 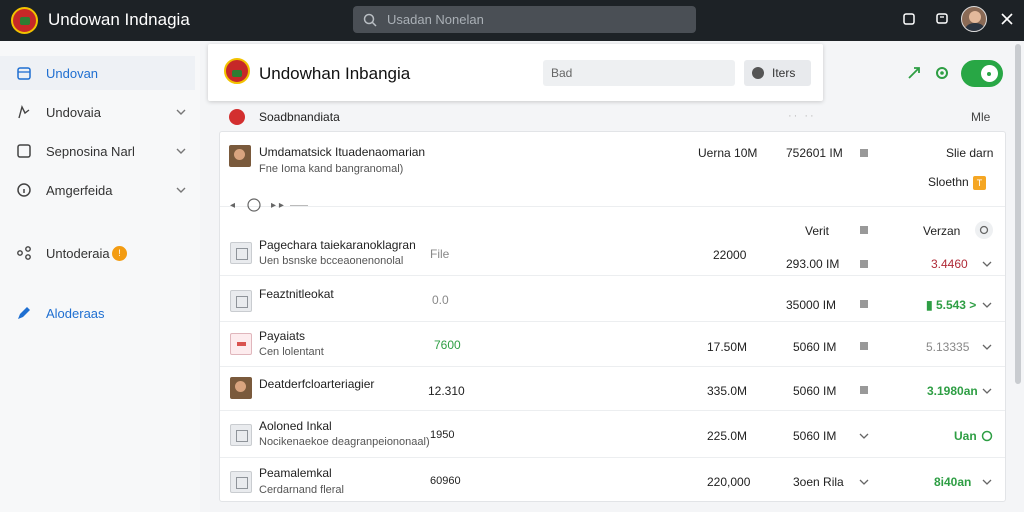 I want to click on row-type: 7600, so click(x=447, y=345).